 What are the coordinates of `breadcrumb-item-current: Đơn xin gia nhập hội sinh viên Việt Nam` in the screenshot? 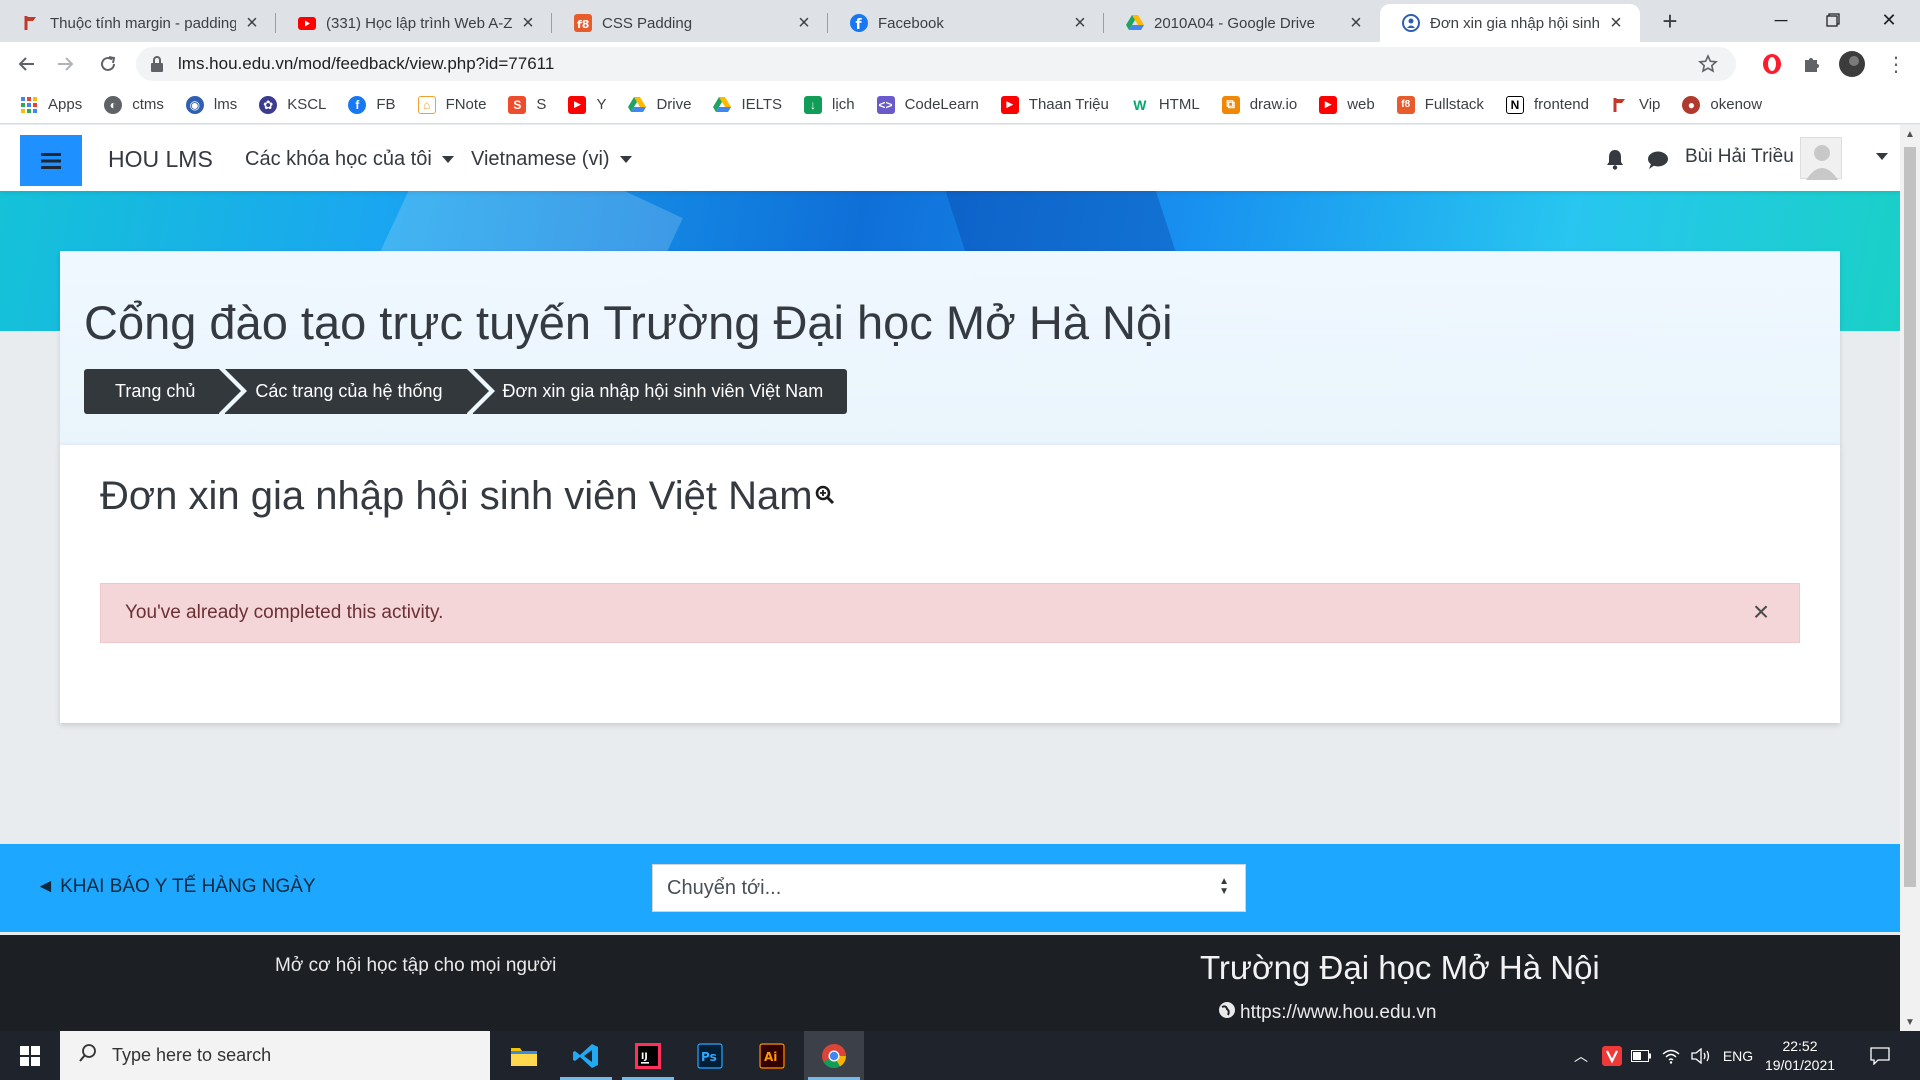 It's located at (660, 391).